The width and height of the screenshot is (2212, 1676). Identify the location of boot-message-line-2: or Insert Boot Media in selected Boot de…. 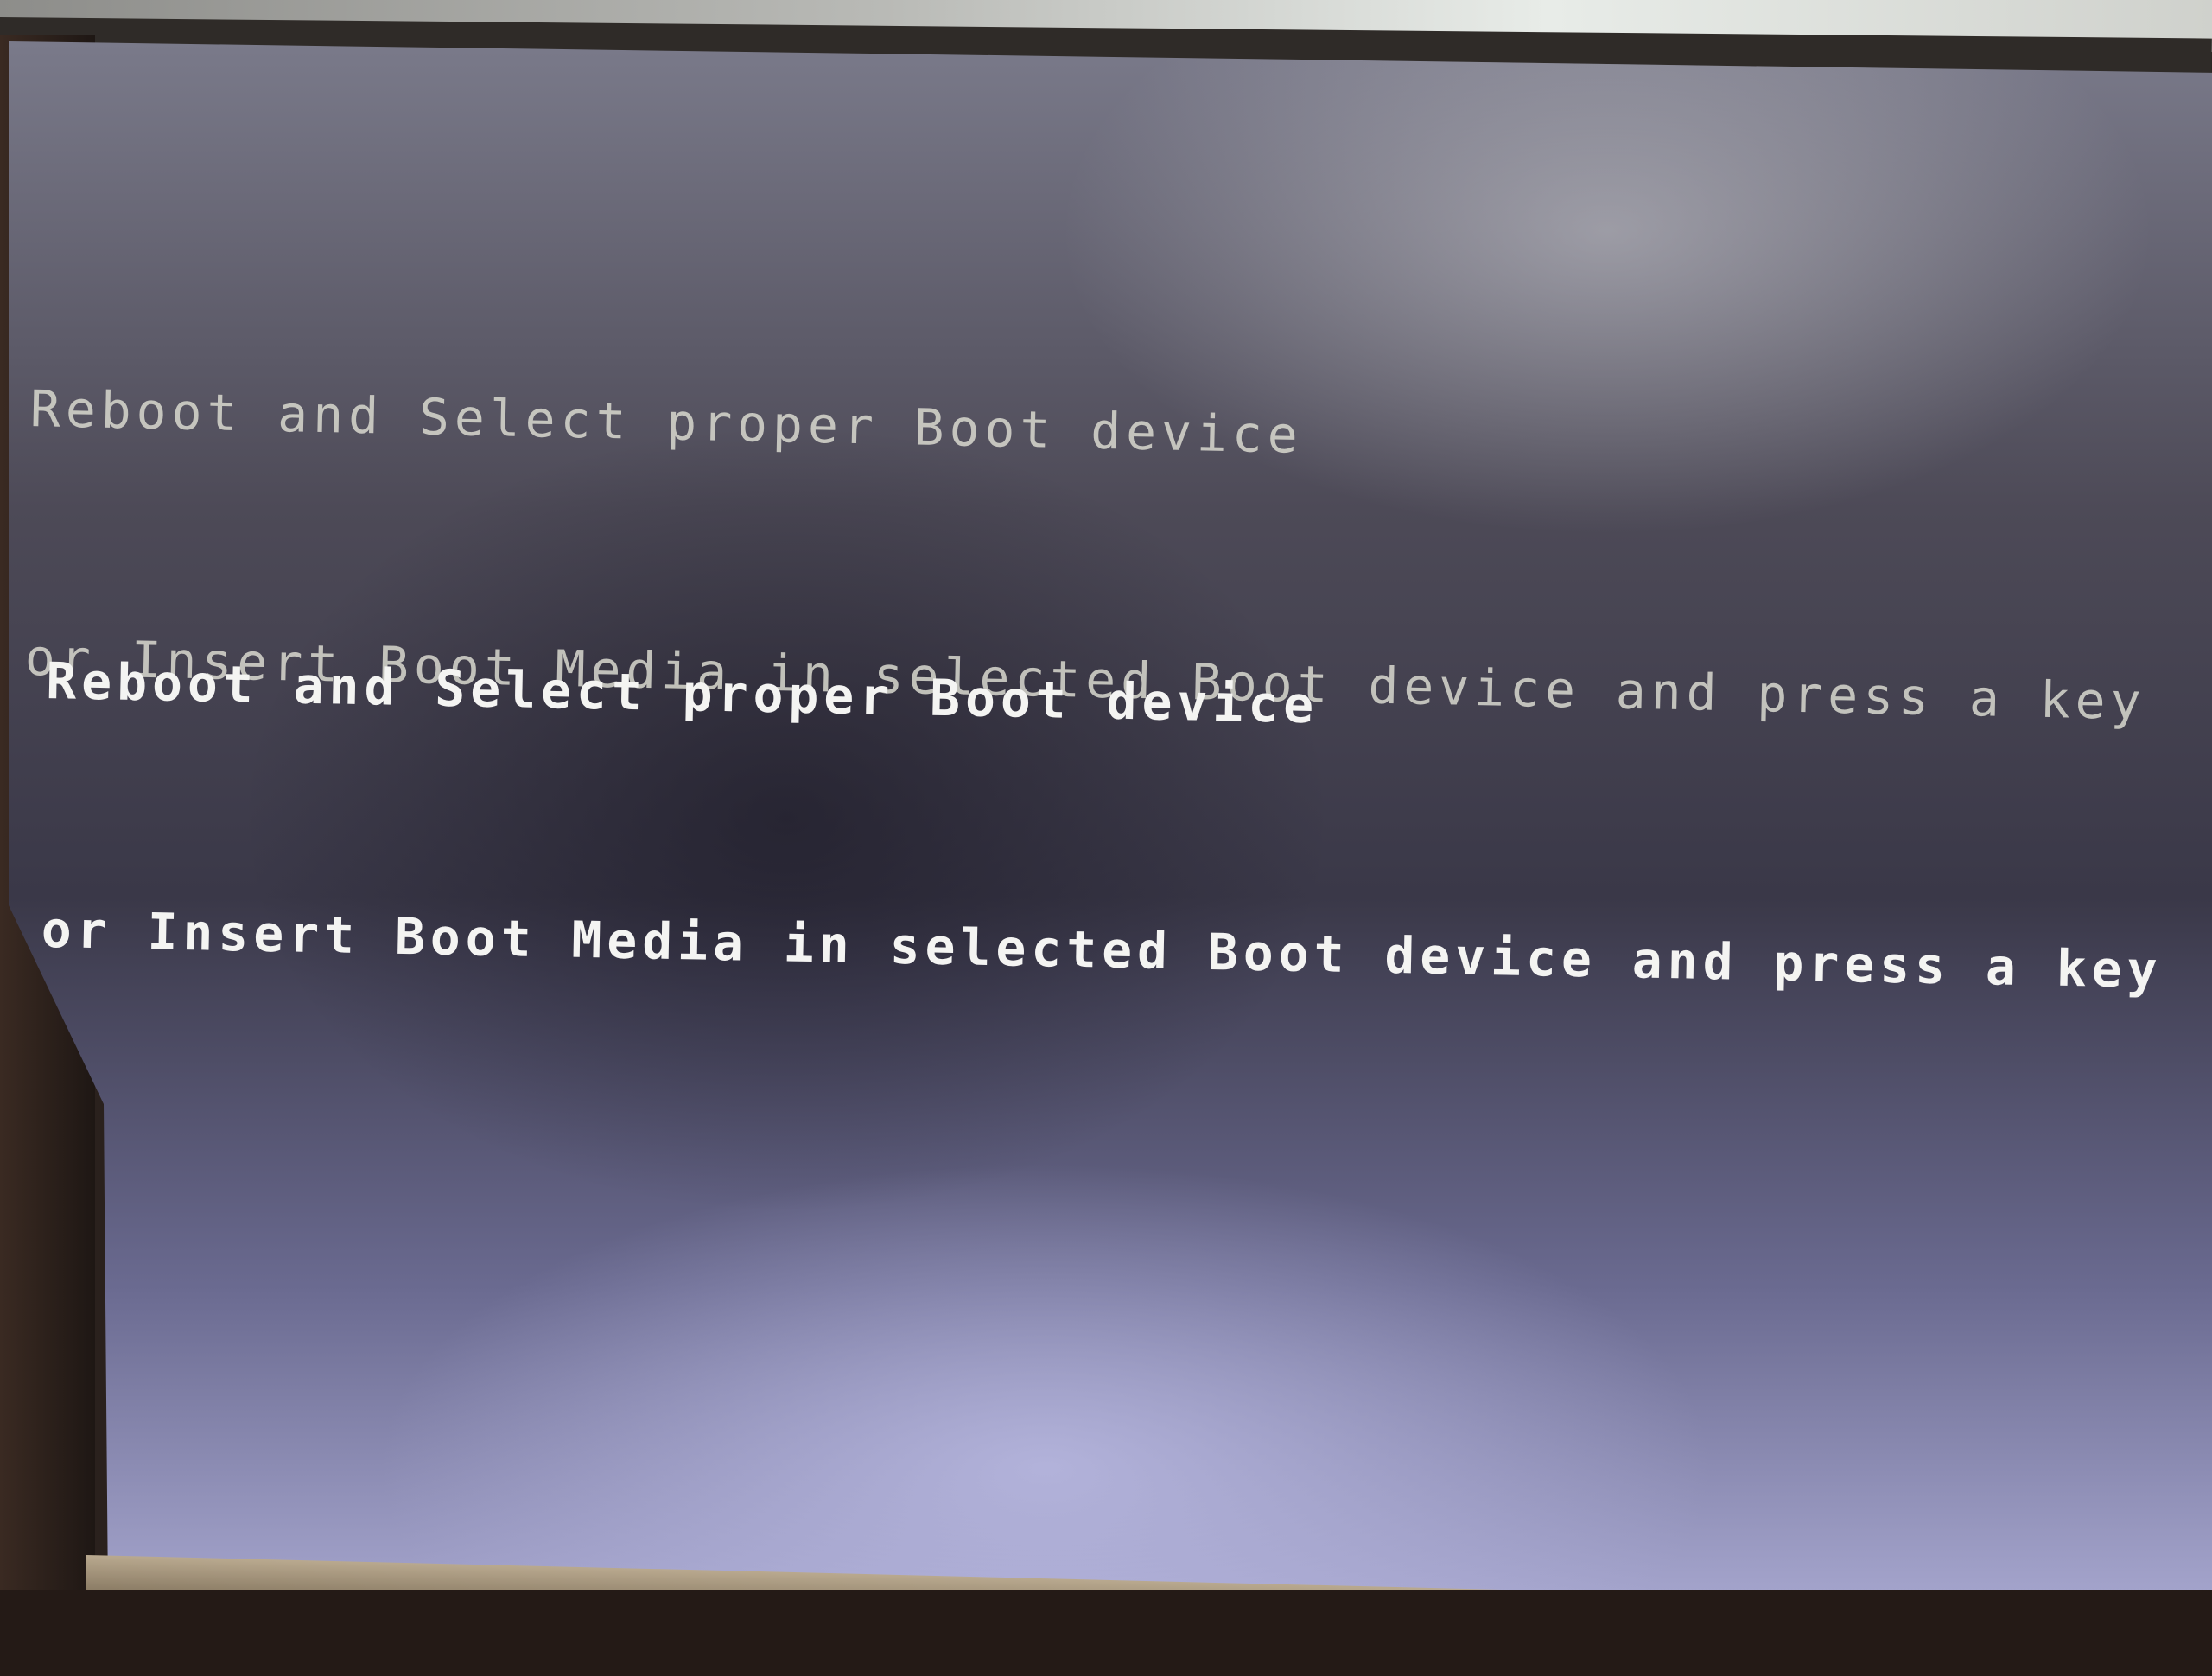
(1102, 949).